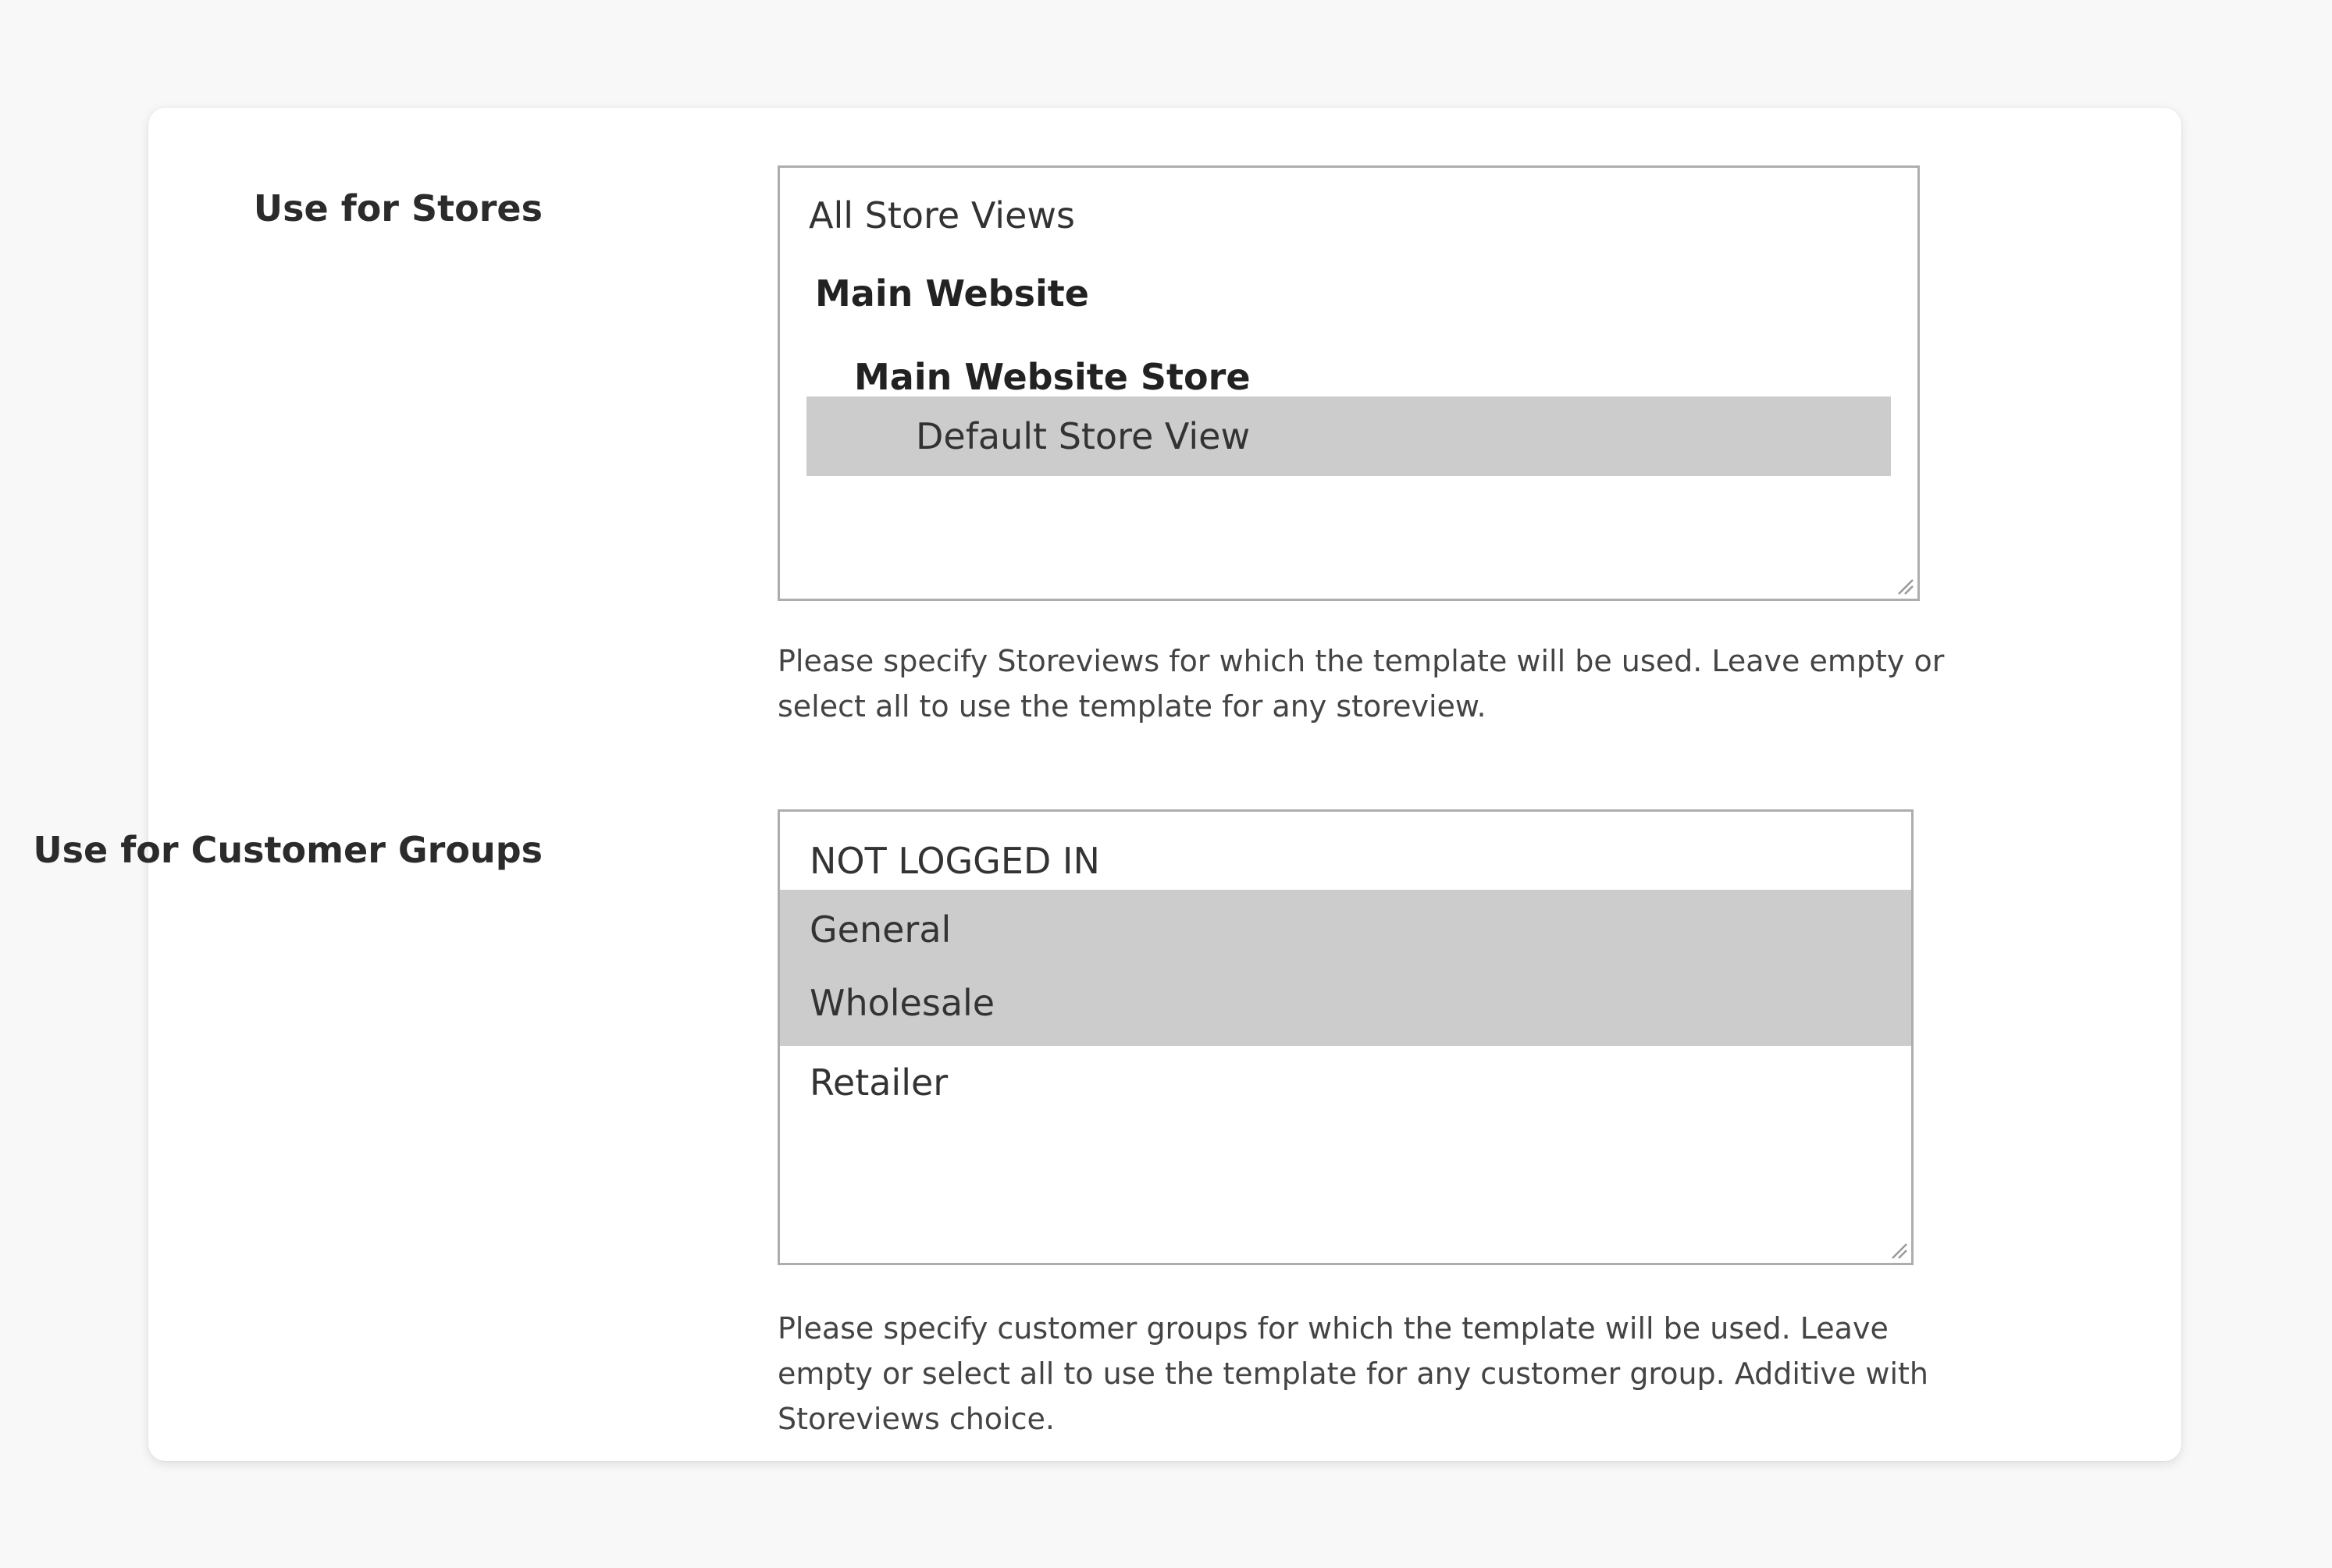 This screenshot has height=1568, width=2332. What do you see at coordinates (398, 208) in the screenshot?
I see `stores-field-label: Use for Stores` at bounding box center [398, 208].